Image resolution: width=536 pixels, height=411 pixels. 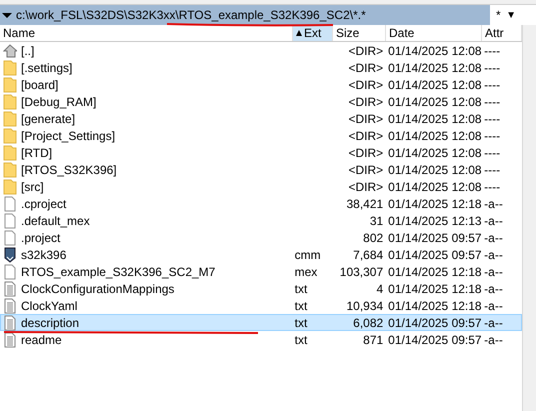 I want to click on file-size: 38,421, so click(x=365, y=203).